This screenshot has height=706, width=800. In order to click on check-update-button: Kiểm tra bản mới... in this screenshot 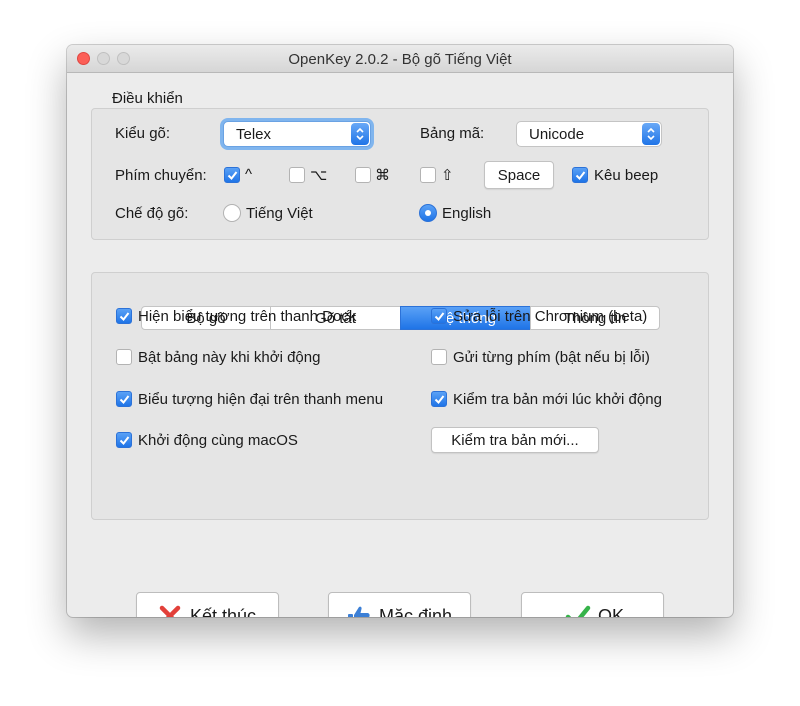, I will do `click(515, 440)`.